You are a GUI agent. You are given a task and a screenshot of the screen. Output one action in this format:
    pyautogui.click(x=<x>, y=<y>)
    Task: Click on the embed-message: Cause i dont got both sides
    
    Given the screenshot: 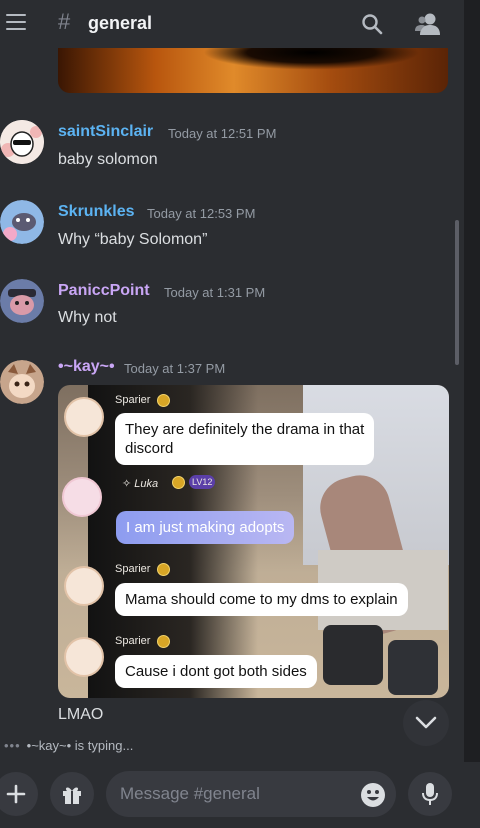 What is the action you would take?
    pyautogui.click(x=216, y=671)
    